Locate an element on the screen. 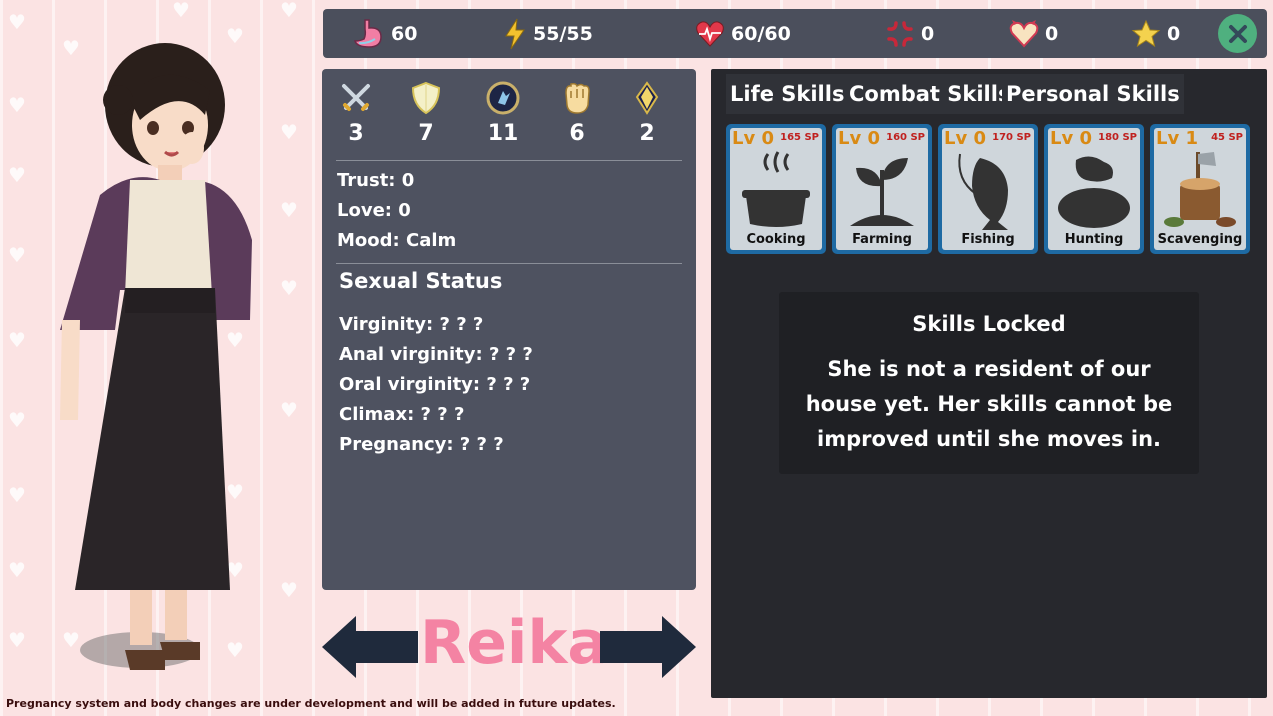  anger-stat: 0 is located at coordinates (909, 33).